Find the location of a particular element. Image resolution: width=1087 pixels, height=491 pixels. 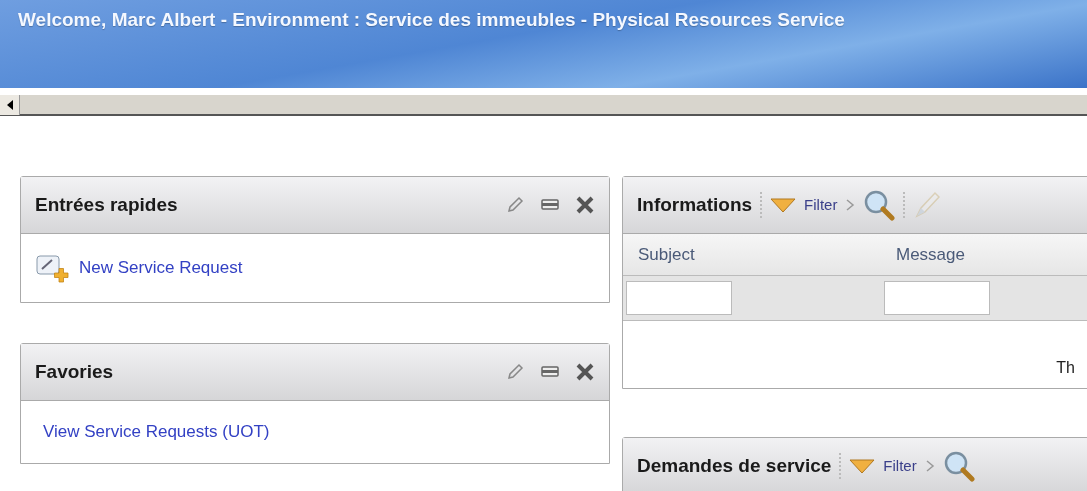

column-header: Message is located at coordinates (923, 254).